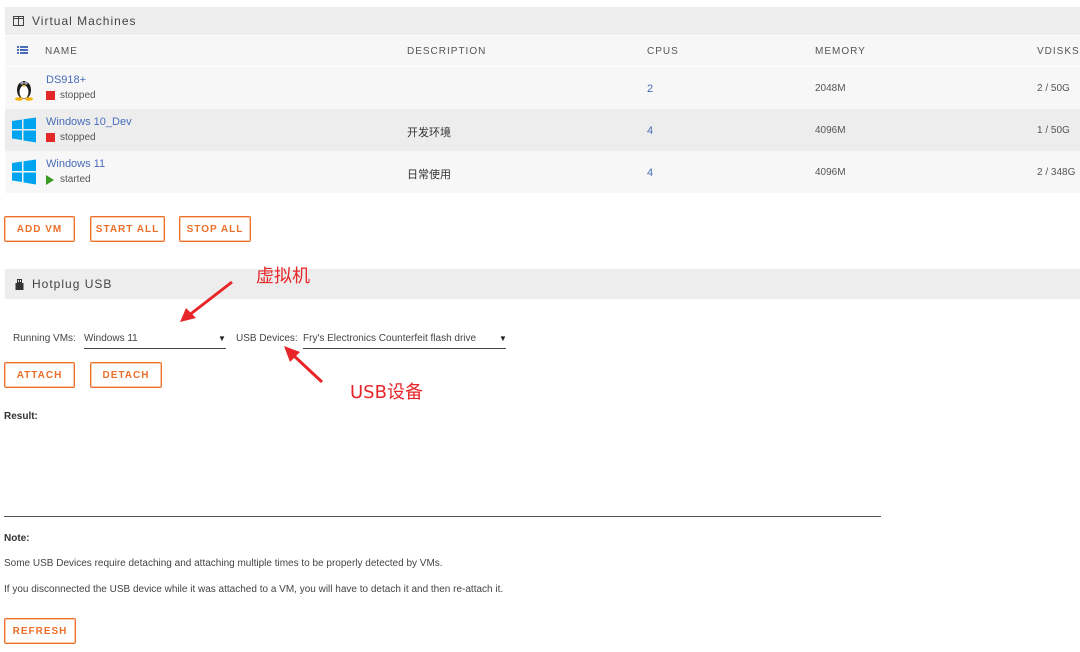 Image resolution: width=1080 pixels, height=652 pixels. What do you see at coordinates (542, 284) in the screenshot?
I see `usb-section-header: Hotplug USB` at bounding box center [542, 284].